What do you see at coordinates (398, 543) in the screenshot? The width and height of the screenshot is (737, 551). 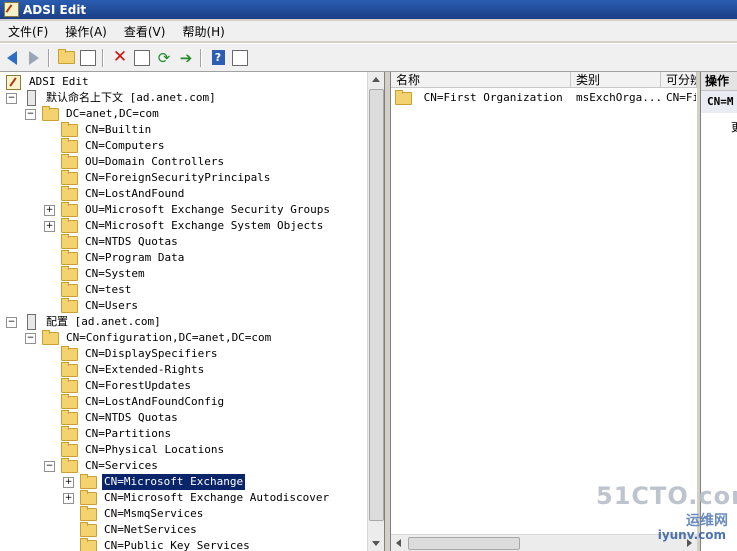 I see `scroll-left-icon` at bounding box center [398, 543].